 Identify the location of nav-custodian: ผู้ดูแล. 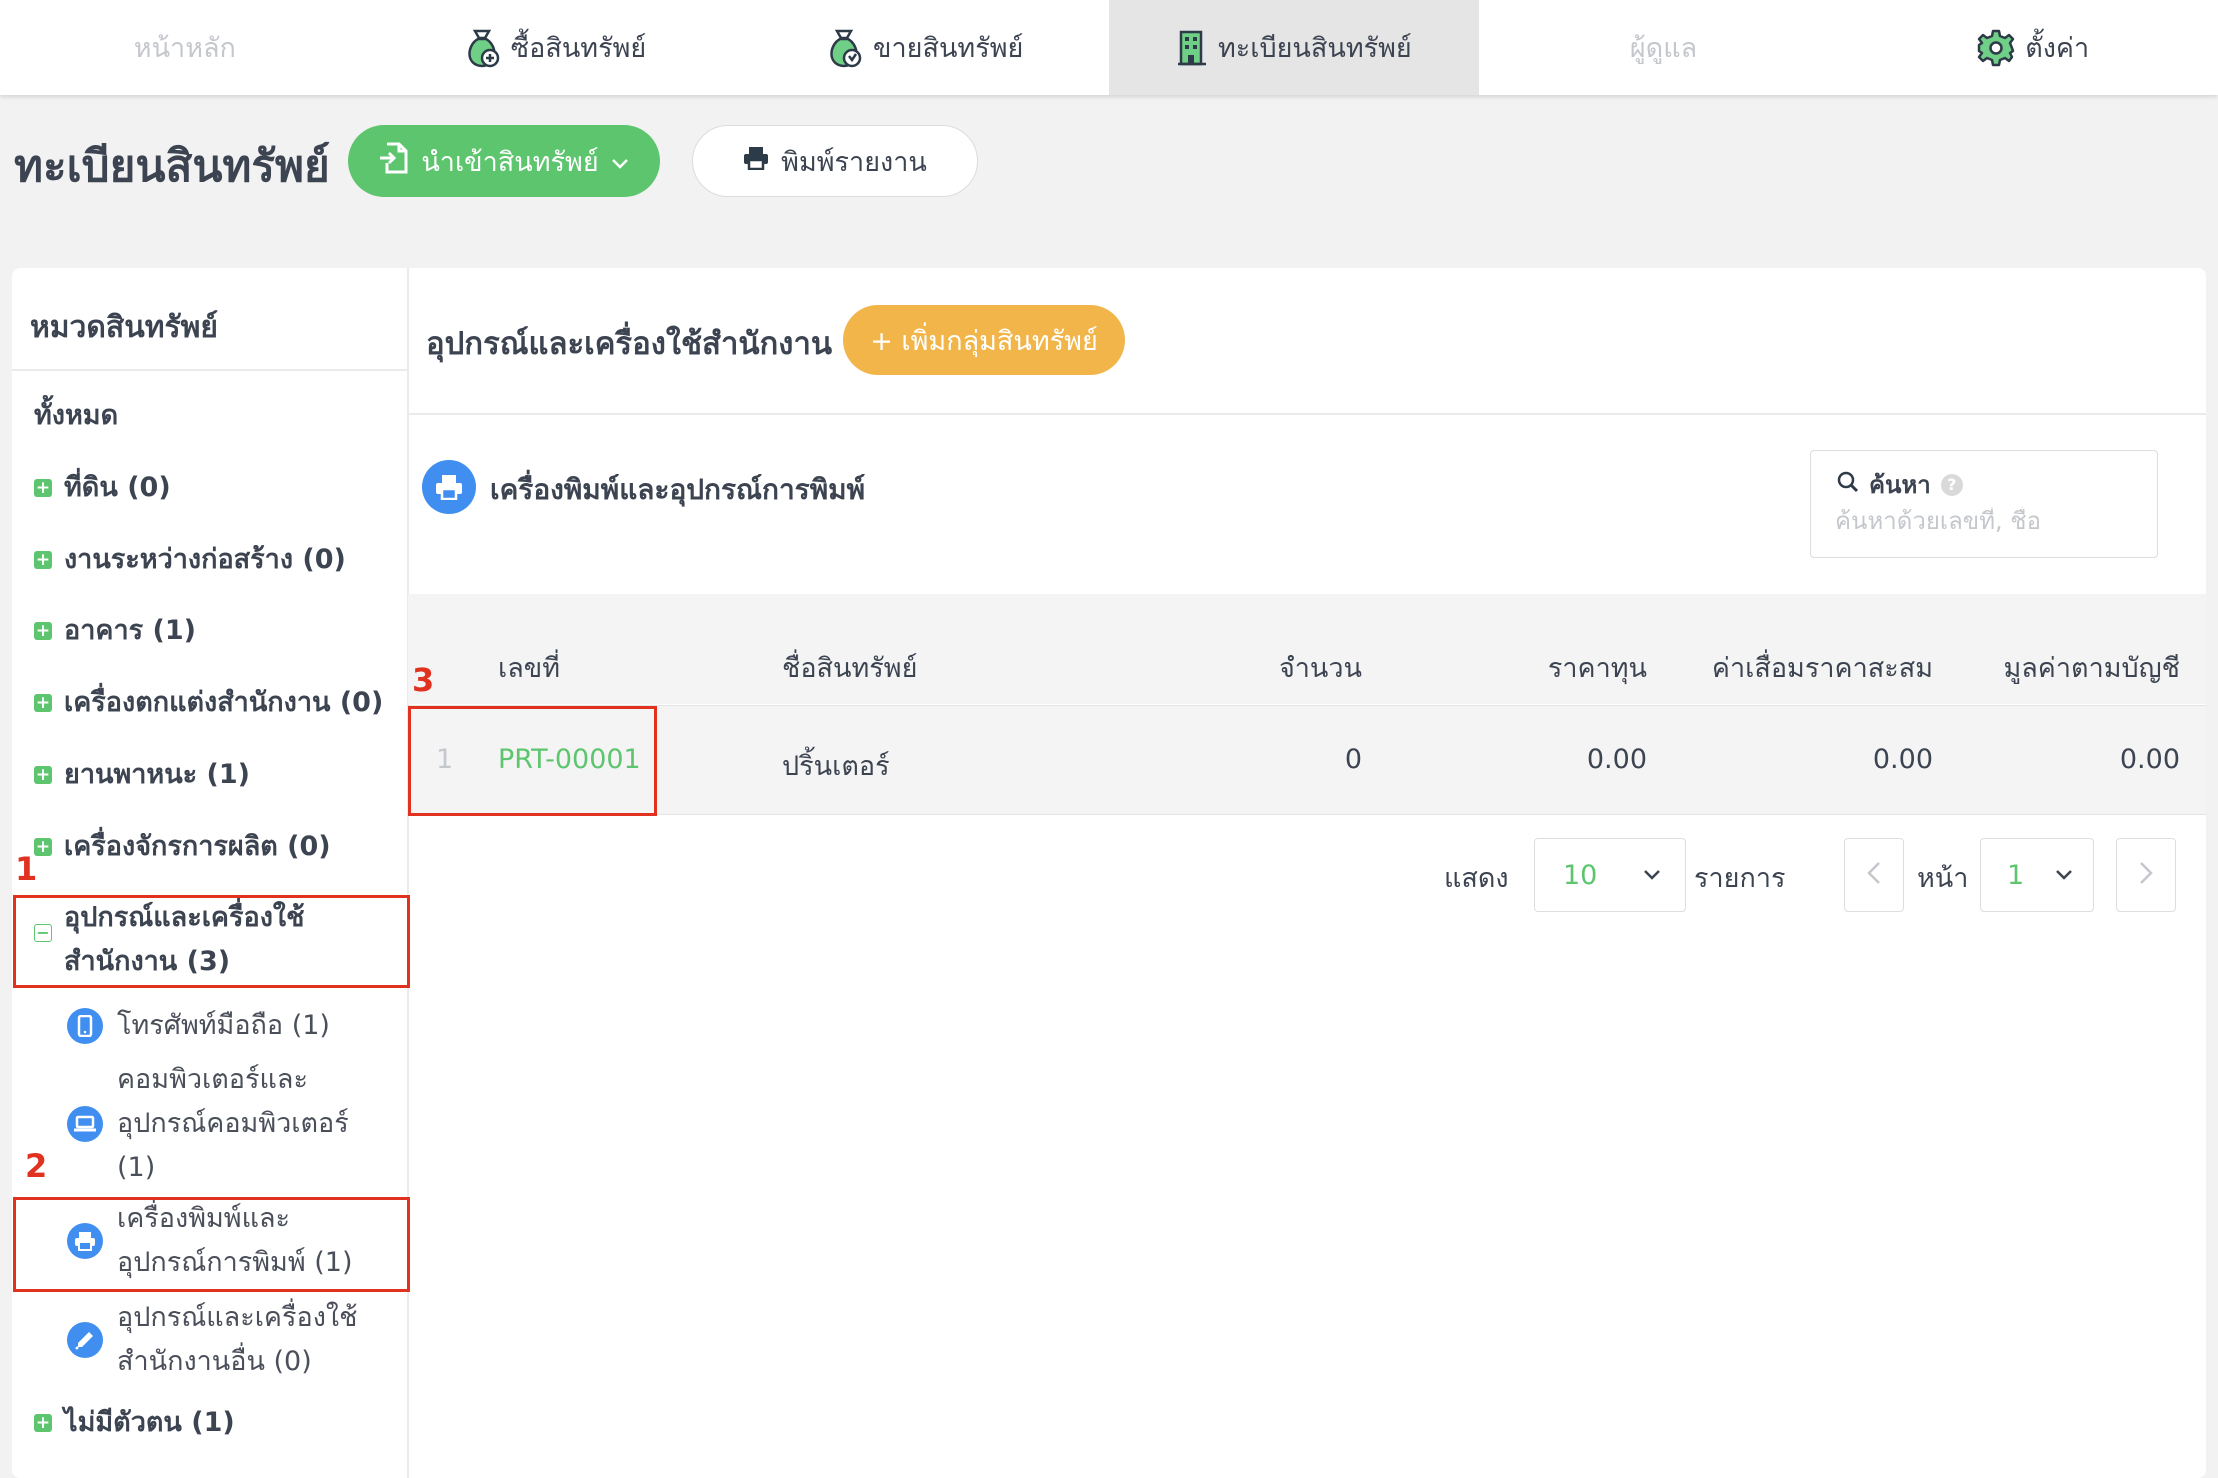
(1664, 47).